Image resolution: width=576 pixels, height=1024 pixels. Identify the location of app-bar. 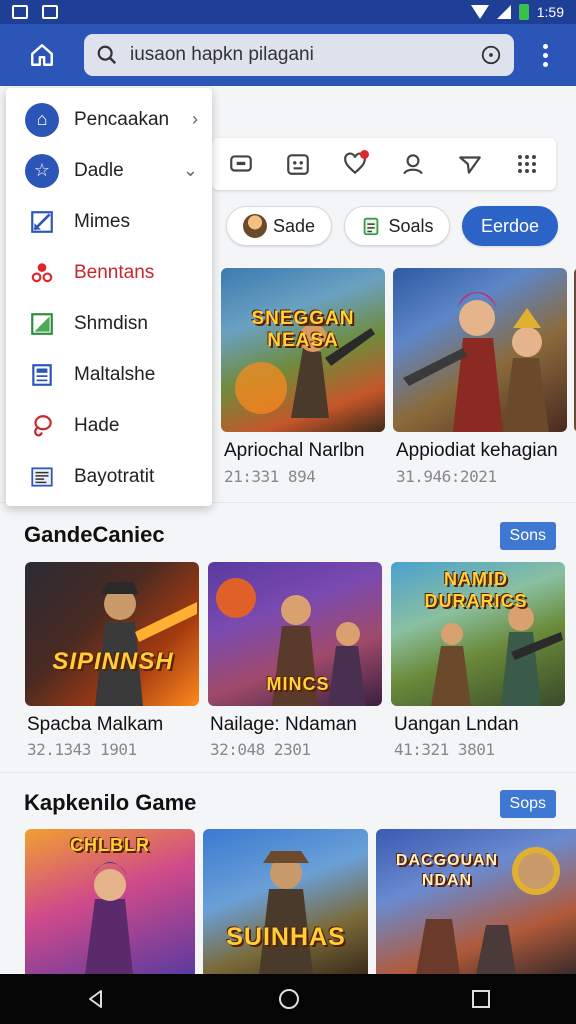
(288, 55).